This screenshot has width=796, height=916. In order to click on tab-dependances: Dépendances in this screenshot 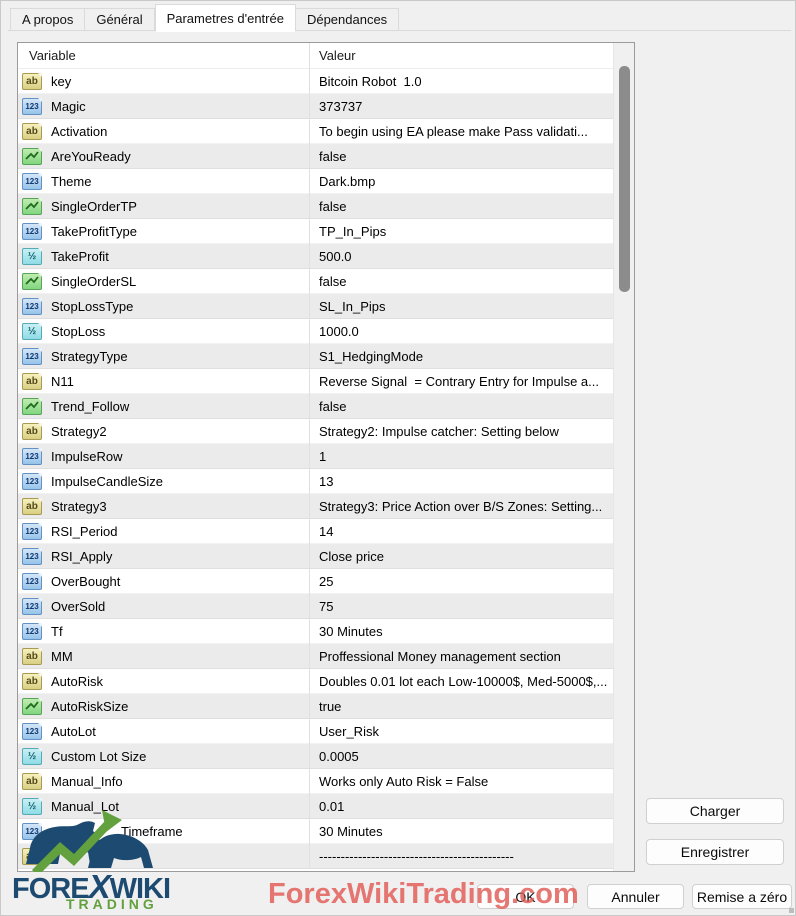, I will do `click(347, 19)`.